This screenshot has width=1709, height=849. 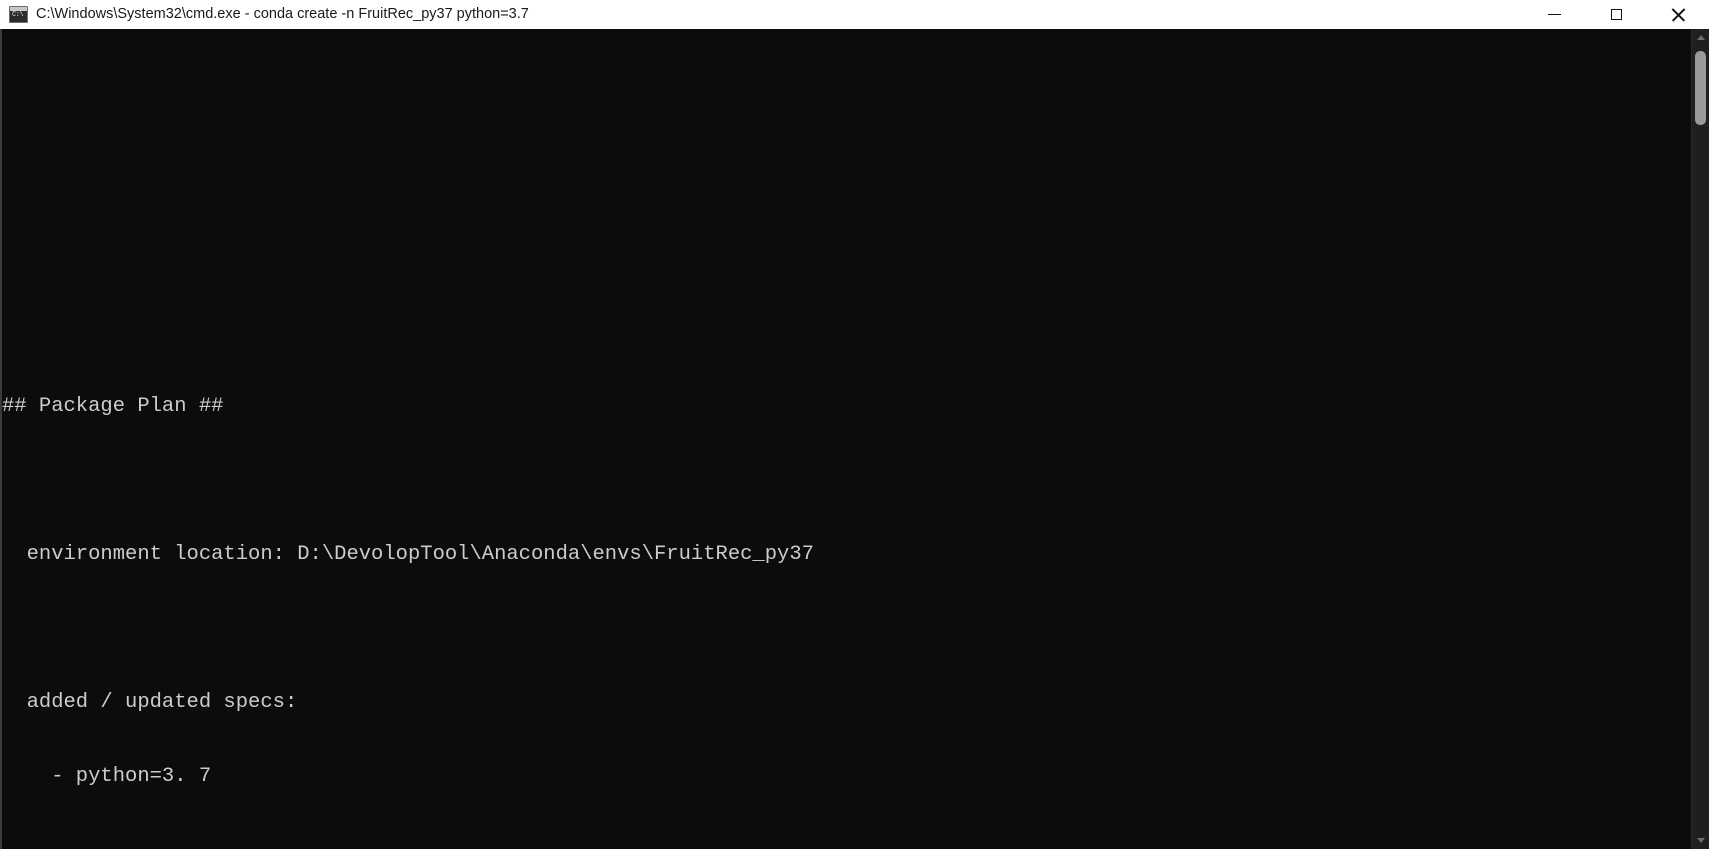 I want to click on chevron-down-icon, so click(x=1700, y=840).